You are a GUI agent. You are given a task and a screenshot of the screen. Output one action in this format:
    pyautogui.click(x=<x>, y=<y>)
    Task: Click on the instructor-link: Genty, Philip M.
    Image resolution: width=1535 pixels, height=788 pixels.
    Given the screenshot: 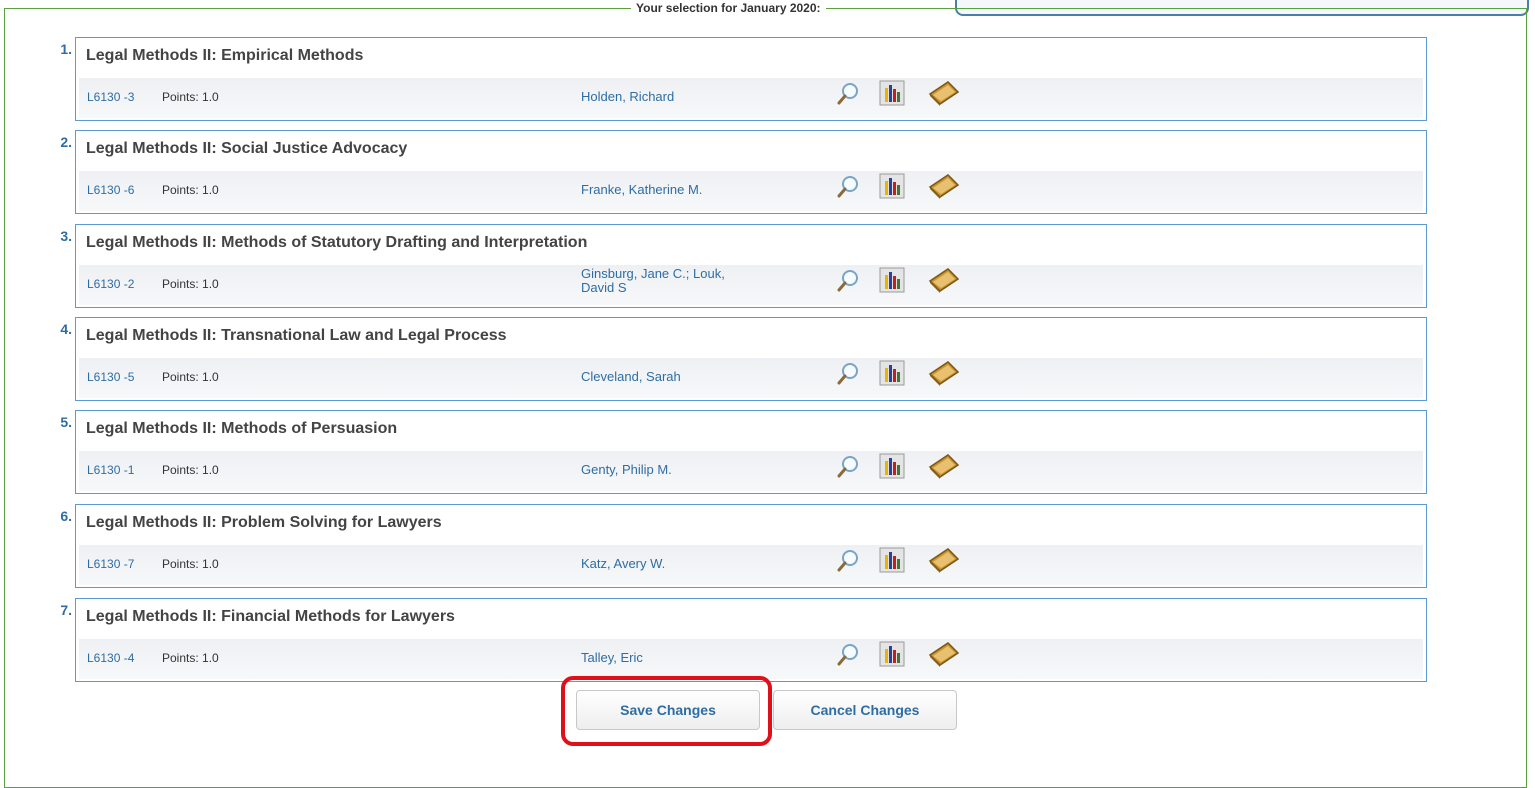 What is the action you would take?
    pyautogui.click(x=626, y=469)
    